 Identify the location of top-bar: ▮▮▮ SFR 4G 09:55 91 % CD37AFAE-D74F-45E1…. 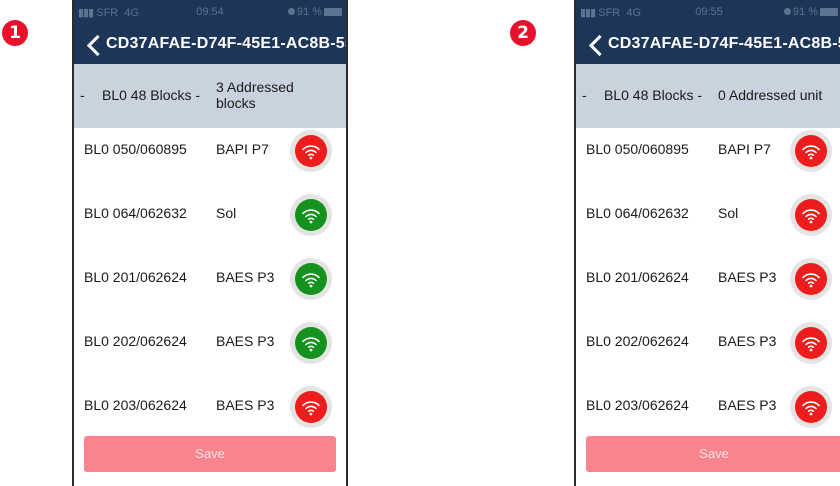
(708, 32).